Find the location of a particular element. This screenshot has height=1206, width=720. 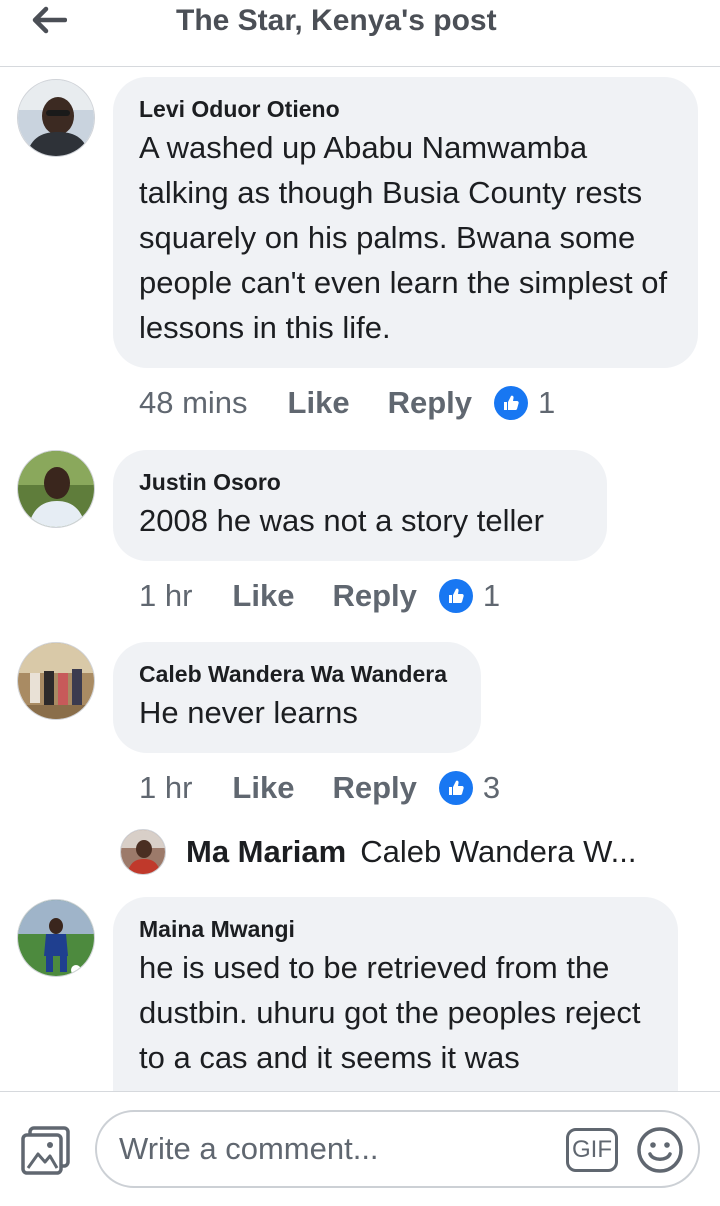

comment-actions: 1 hr Like Reply 1 is located at coordinates (319, 596).